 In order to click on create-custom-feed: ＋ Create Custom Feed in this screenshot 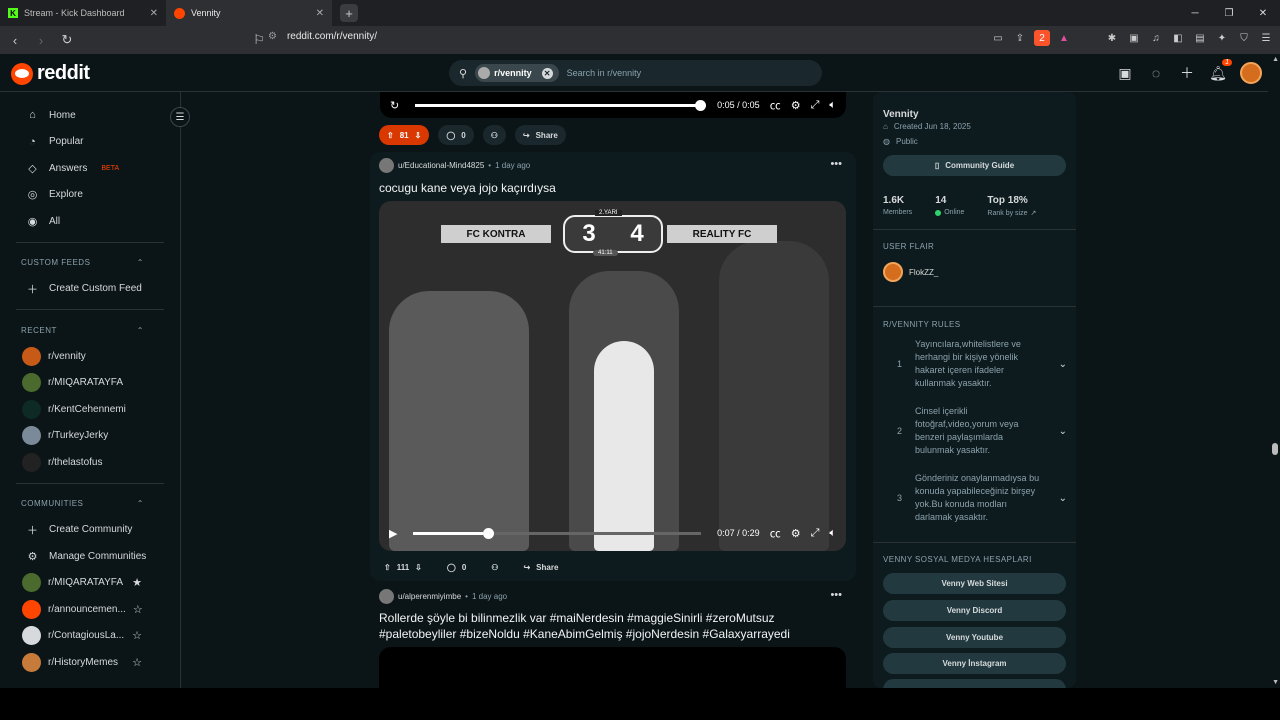, I will do `click(90, 289)`.